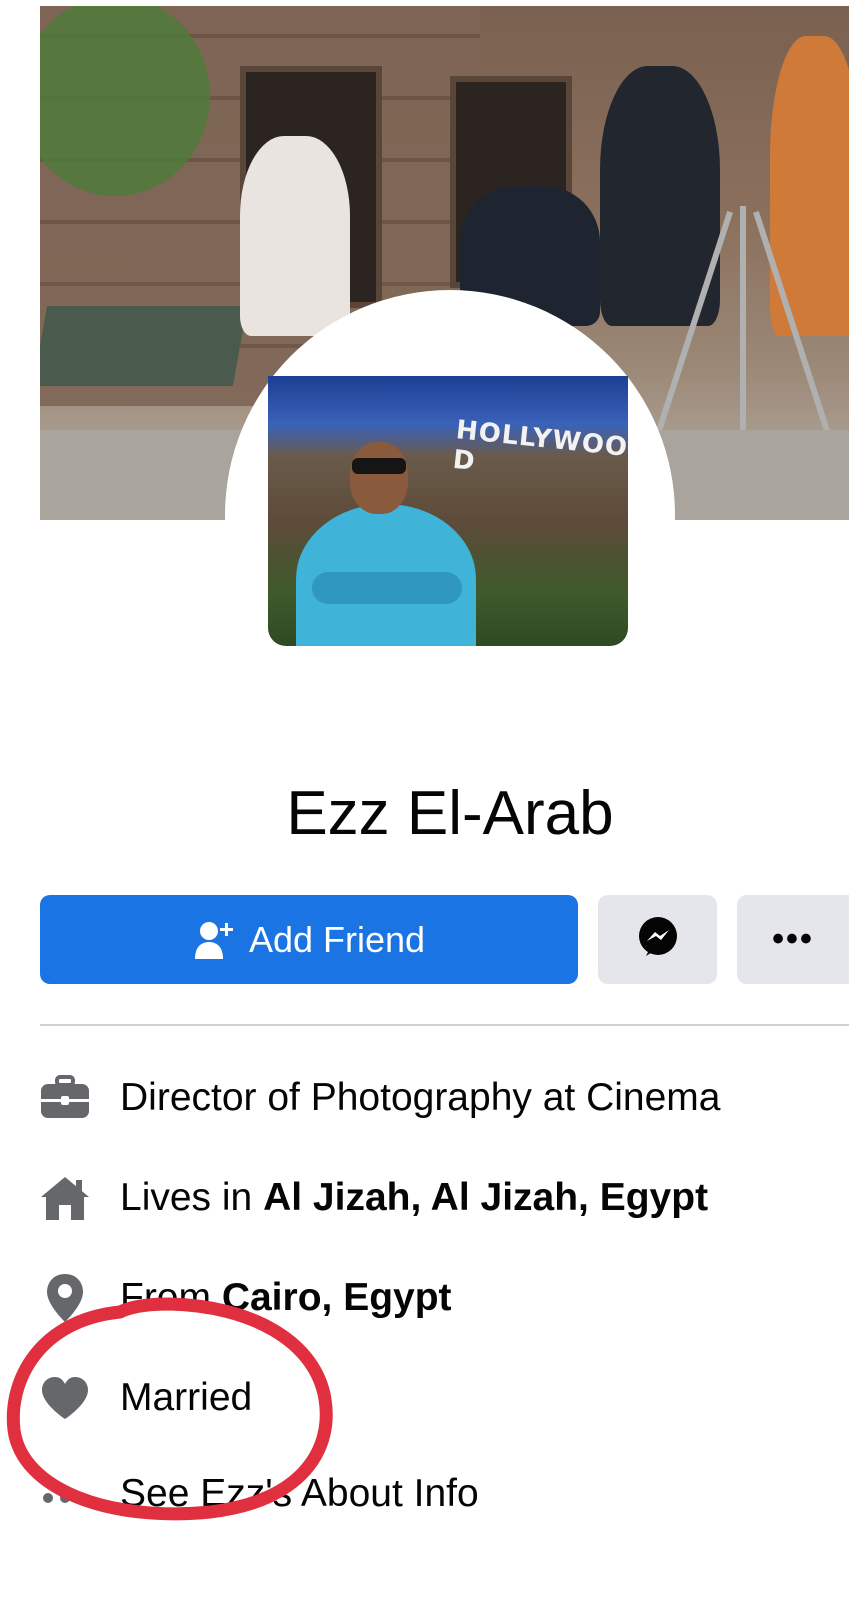 This screenshot has height=1600, width=849. What do you see at coordinates (420, 1097) in the screenshot?
I see `info-text: Director of Photography at Cinema` at bounding box center [420, 1097].